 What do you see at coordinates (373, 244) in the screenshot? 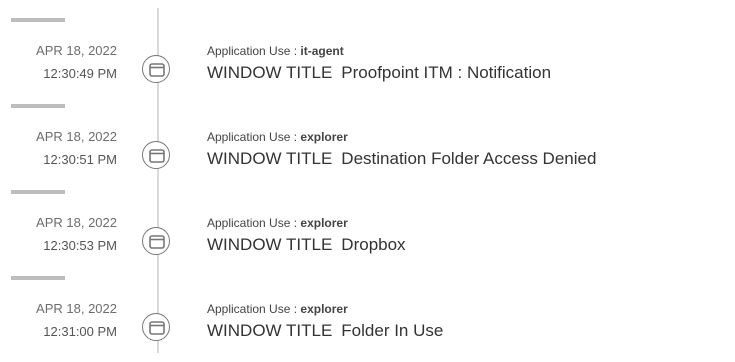
I see `window-title-value: Dropbox` at bounding box center [373, 244].